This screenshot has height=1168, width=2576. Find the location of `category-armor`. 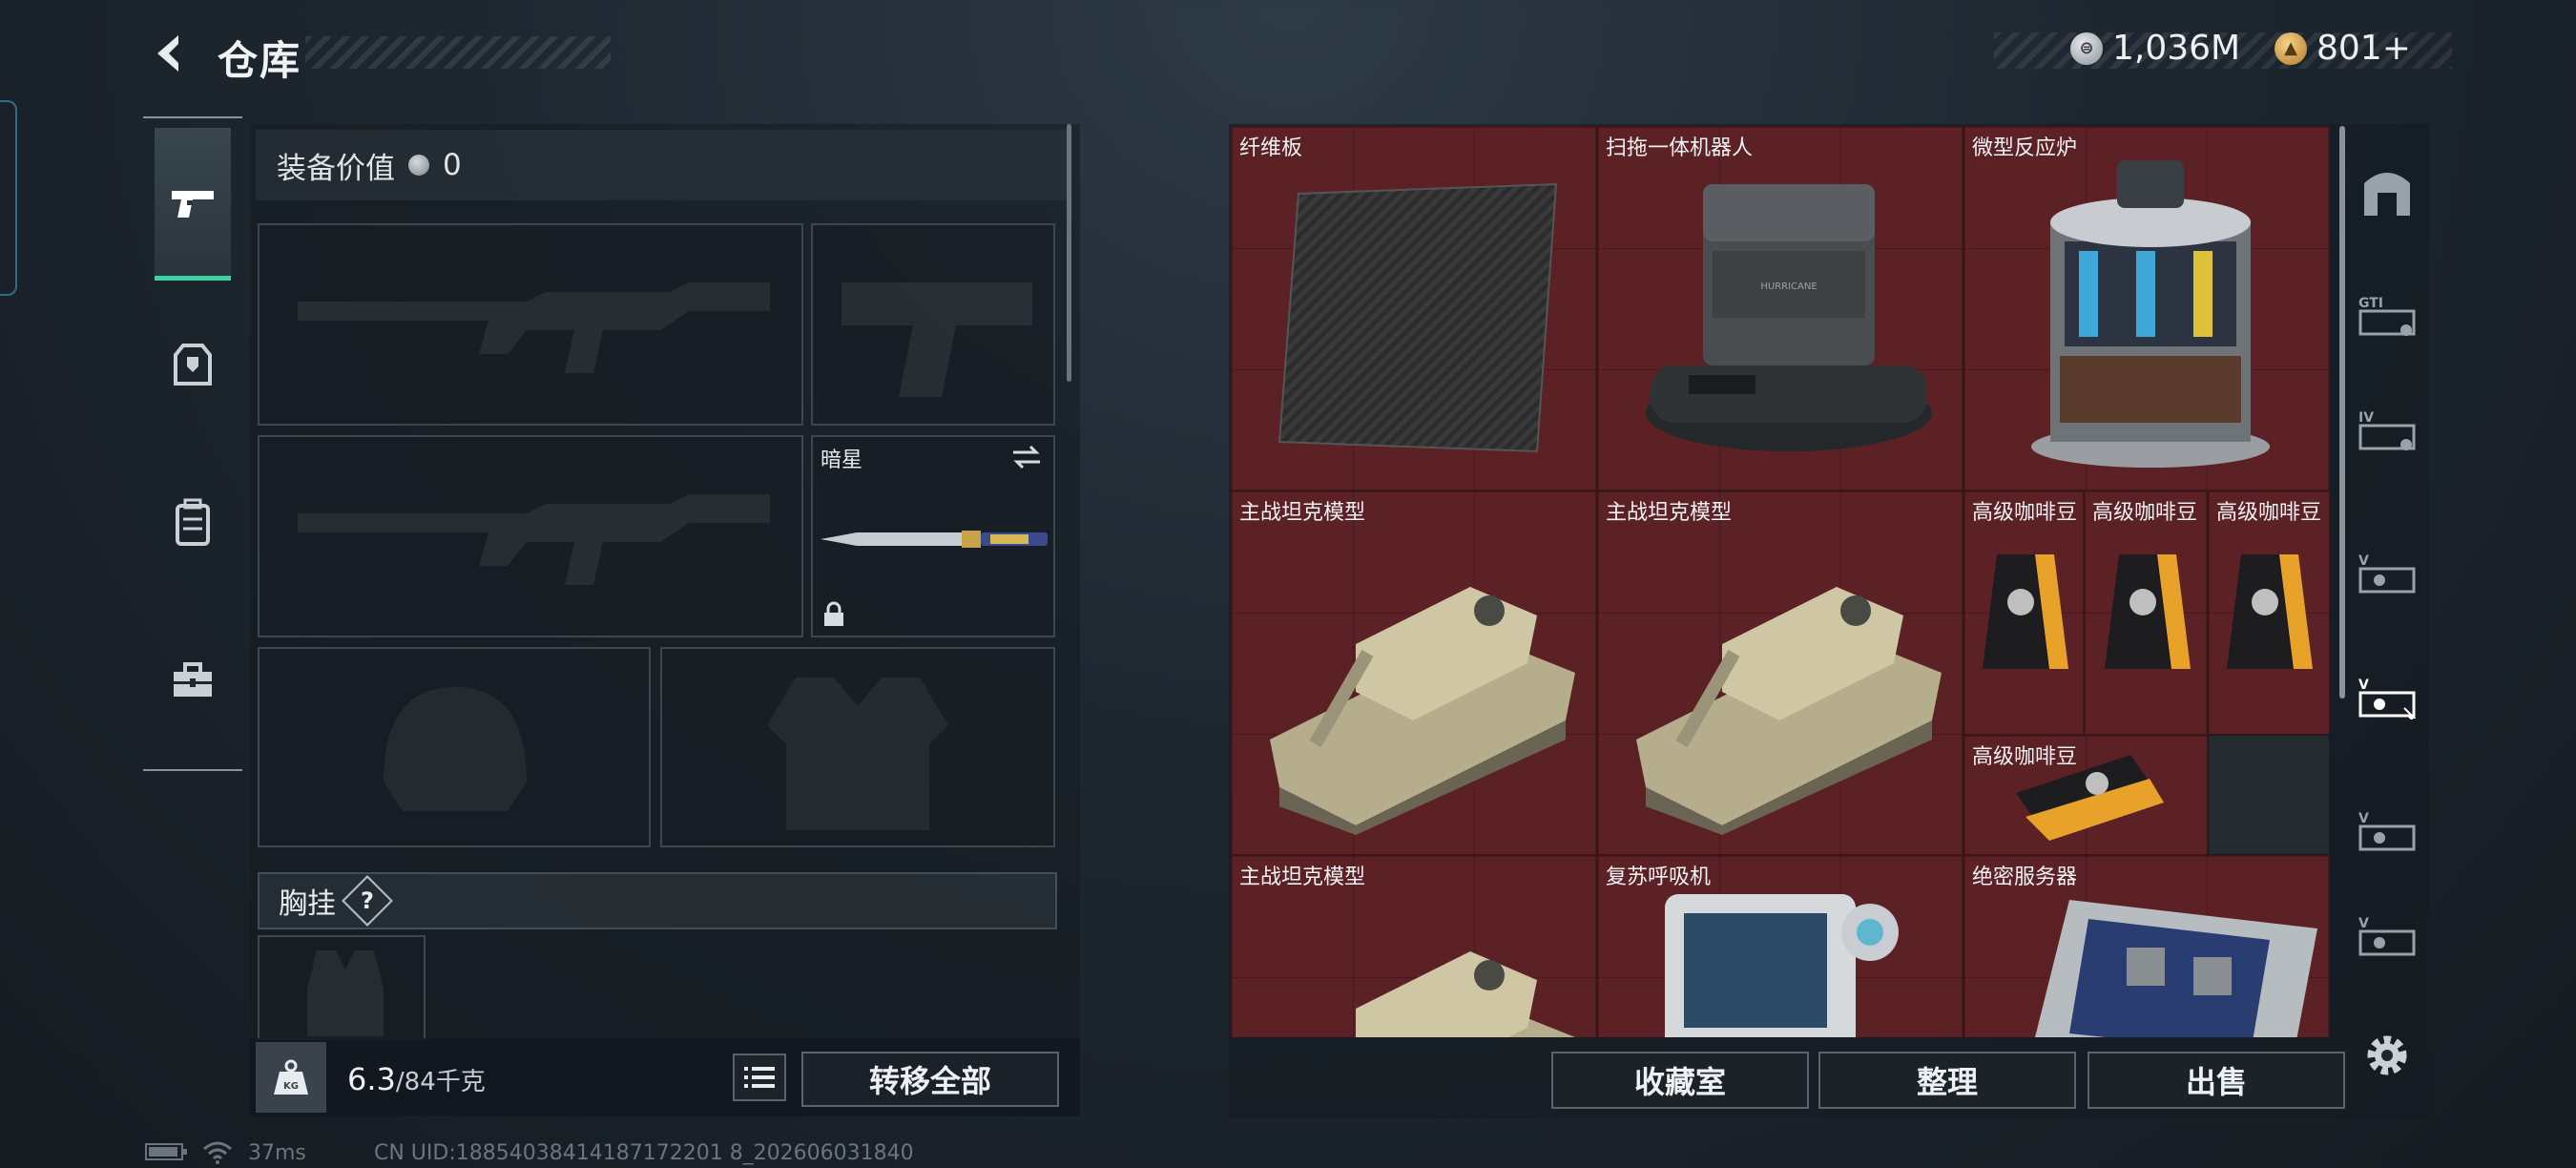

category-armor is located at coordinates (193, 364).